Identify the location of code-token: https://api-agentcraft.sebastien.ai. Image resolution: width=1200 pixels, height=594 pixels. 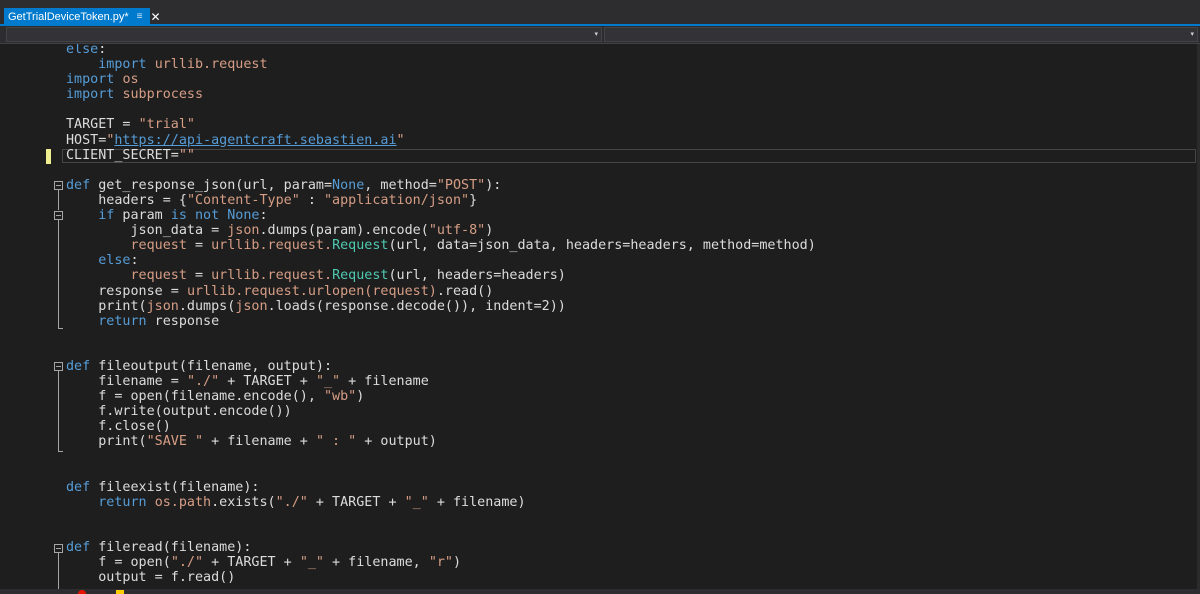
(255, 140).